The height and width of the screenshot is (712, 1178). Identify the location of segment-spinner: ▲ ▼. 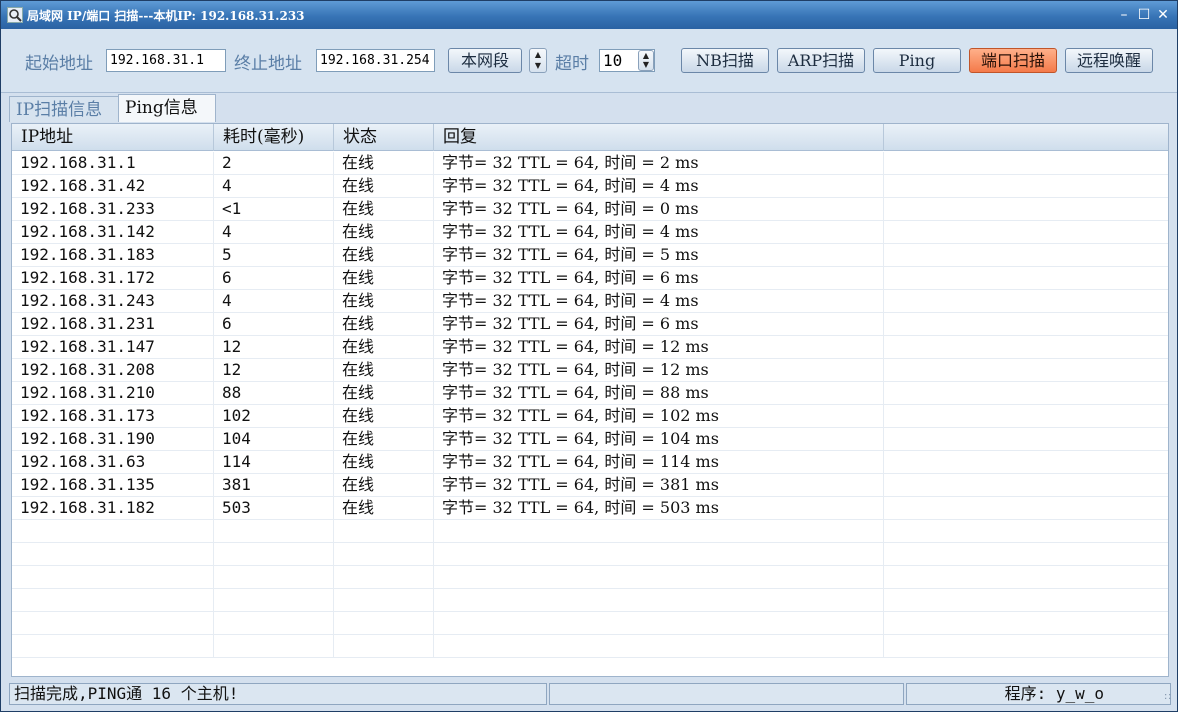
(538, 60).